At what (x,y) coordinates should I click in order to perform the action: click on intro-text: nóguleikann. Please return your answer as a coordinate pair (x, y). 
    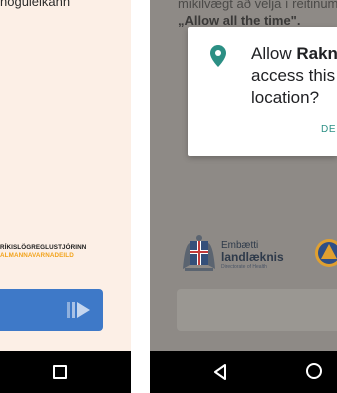
    Looking at the image, I should click on (35, 4).